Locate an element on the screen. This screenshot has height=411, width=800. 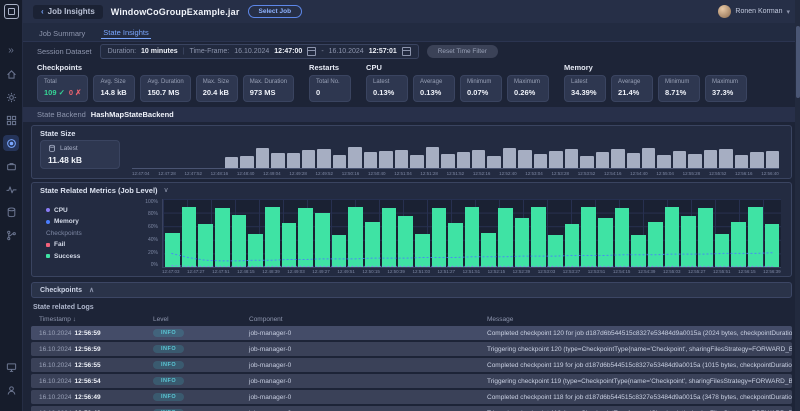
checkpoints-section-header: Checkpoints ∧ is located at coordinates (411, 290).